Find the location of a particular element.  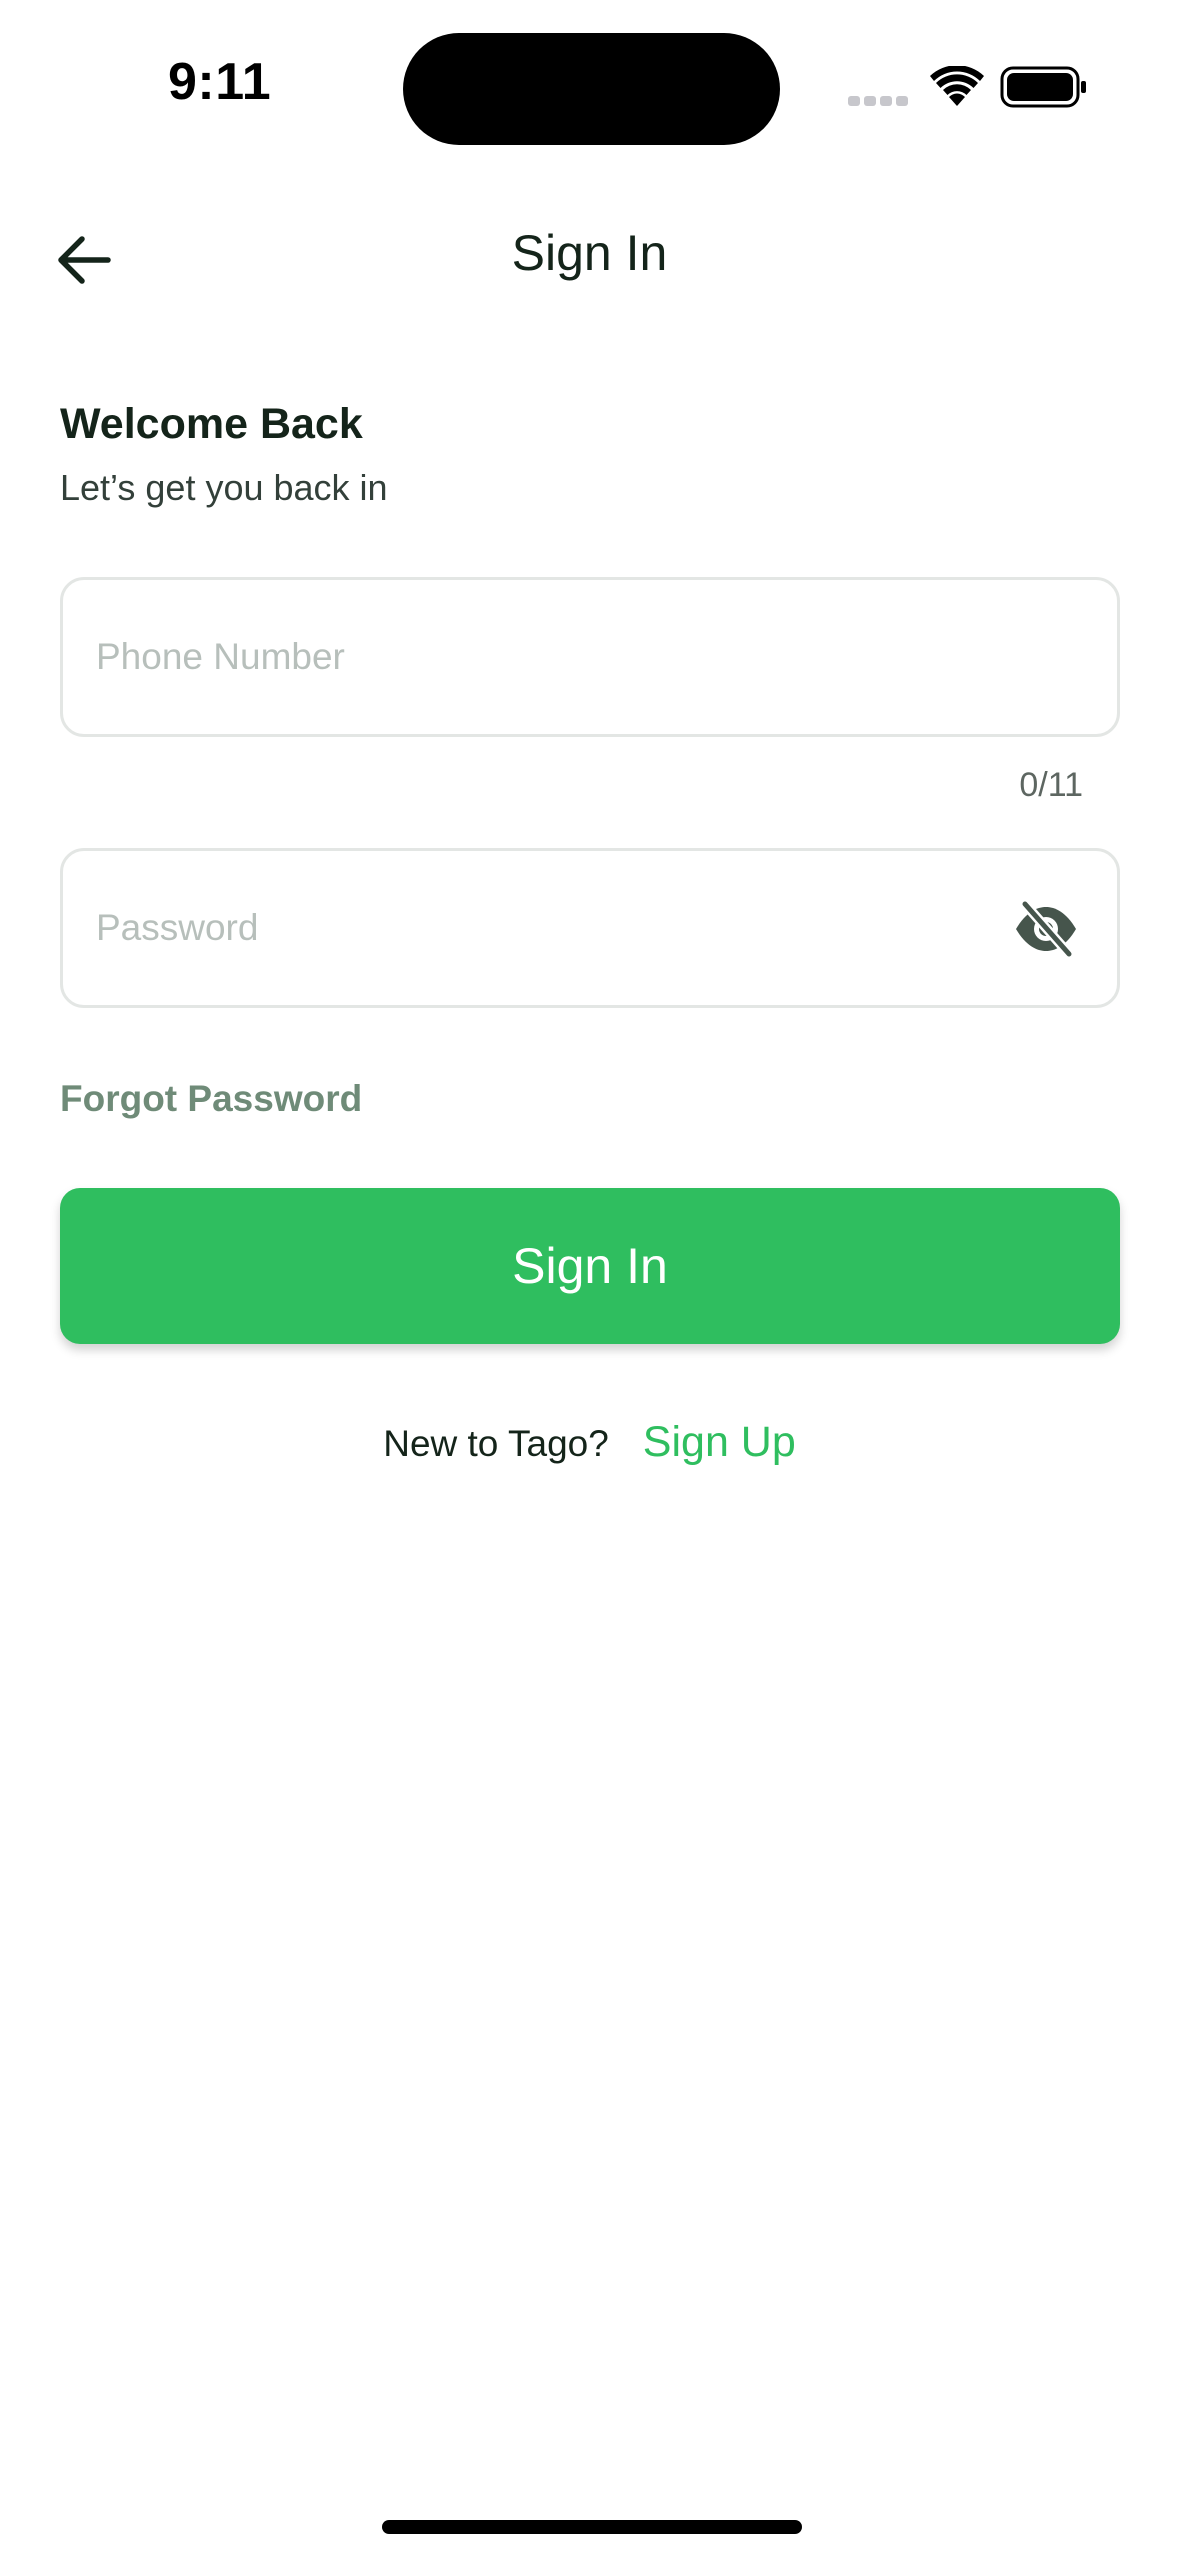

sign-up-link: Sign Up is located at coordinates (719, 1442).